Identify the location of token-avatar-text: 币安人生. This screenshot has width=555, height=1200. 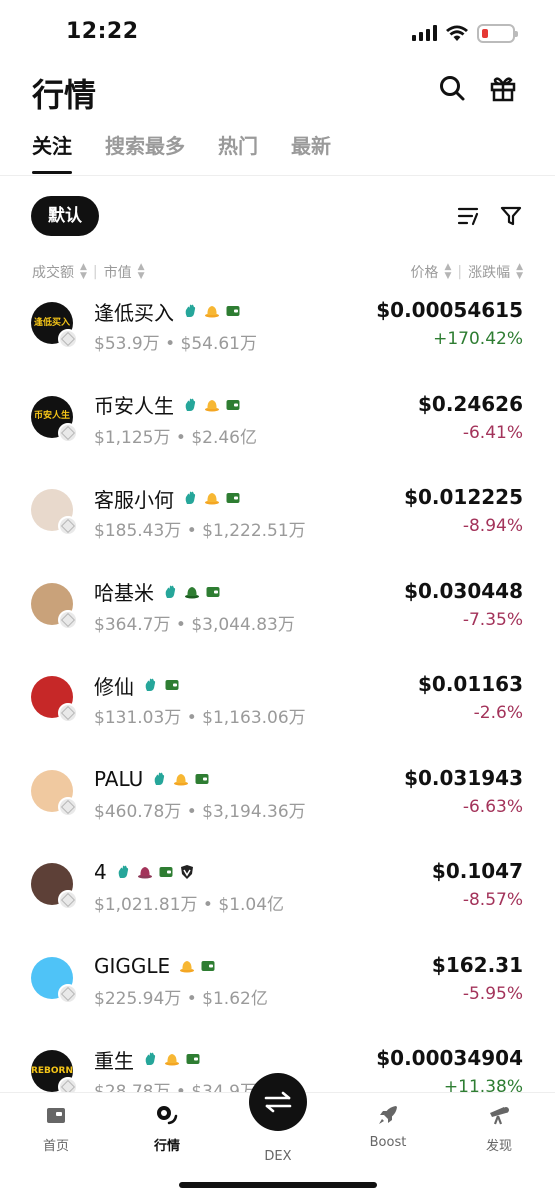
(51, 416).